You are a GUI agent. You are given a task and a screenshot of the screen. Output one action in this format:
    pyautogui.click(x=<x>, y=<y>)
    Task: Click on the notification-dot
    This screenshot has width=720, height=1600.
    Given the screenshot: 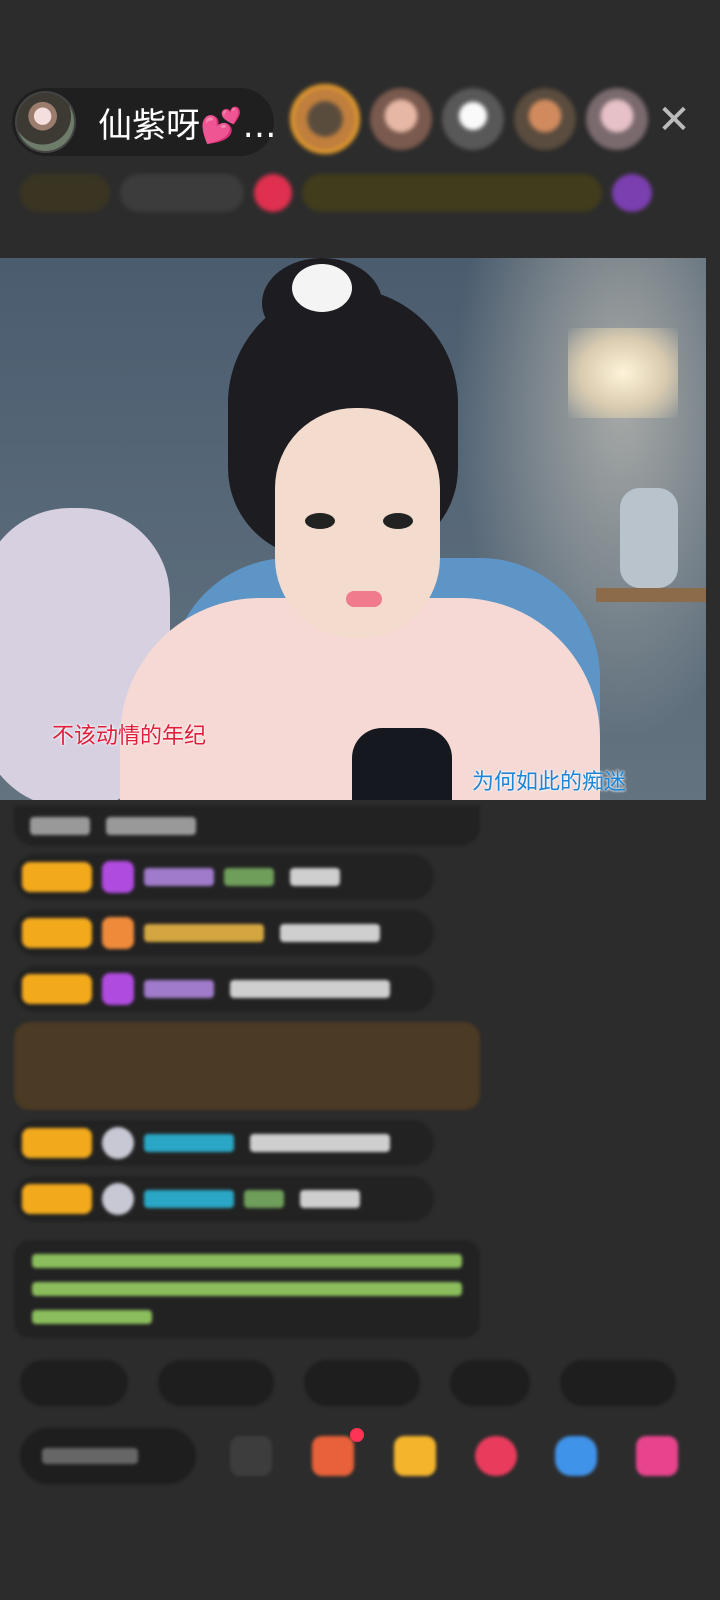 What is the action you would take?
    pyautogui.click(x=357, y=1435)
    